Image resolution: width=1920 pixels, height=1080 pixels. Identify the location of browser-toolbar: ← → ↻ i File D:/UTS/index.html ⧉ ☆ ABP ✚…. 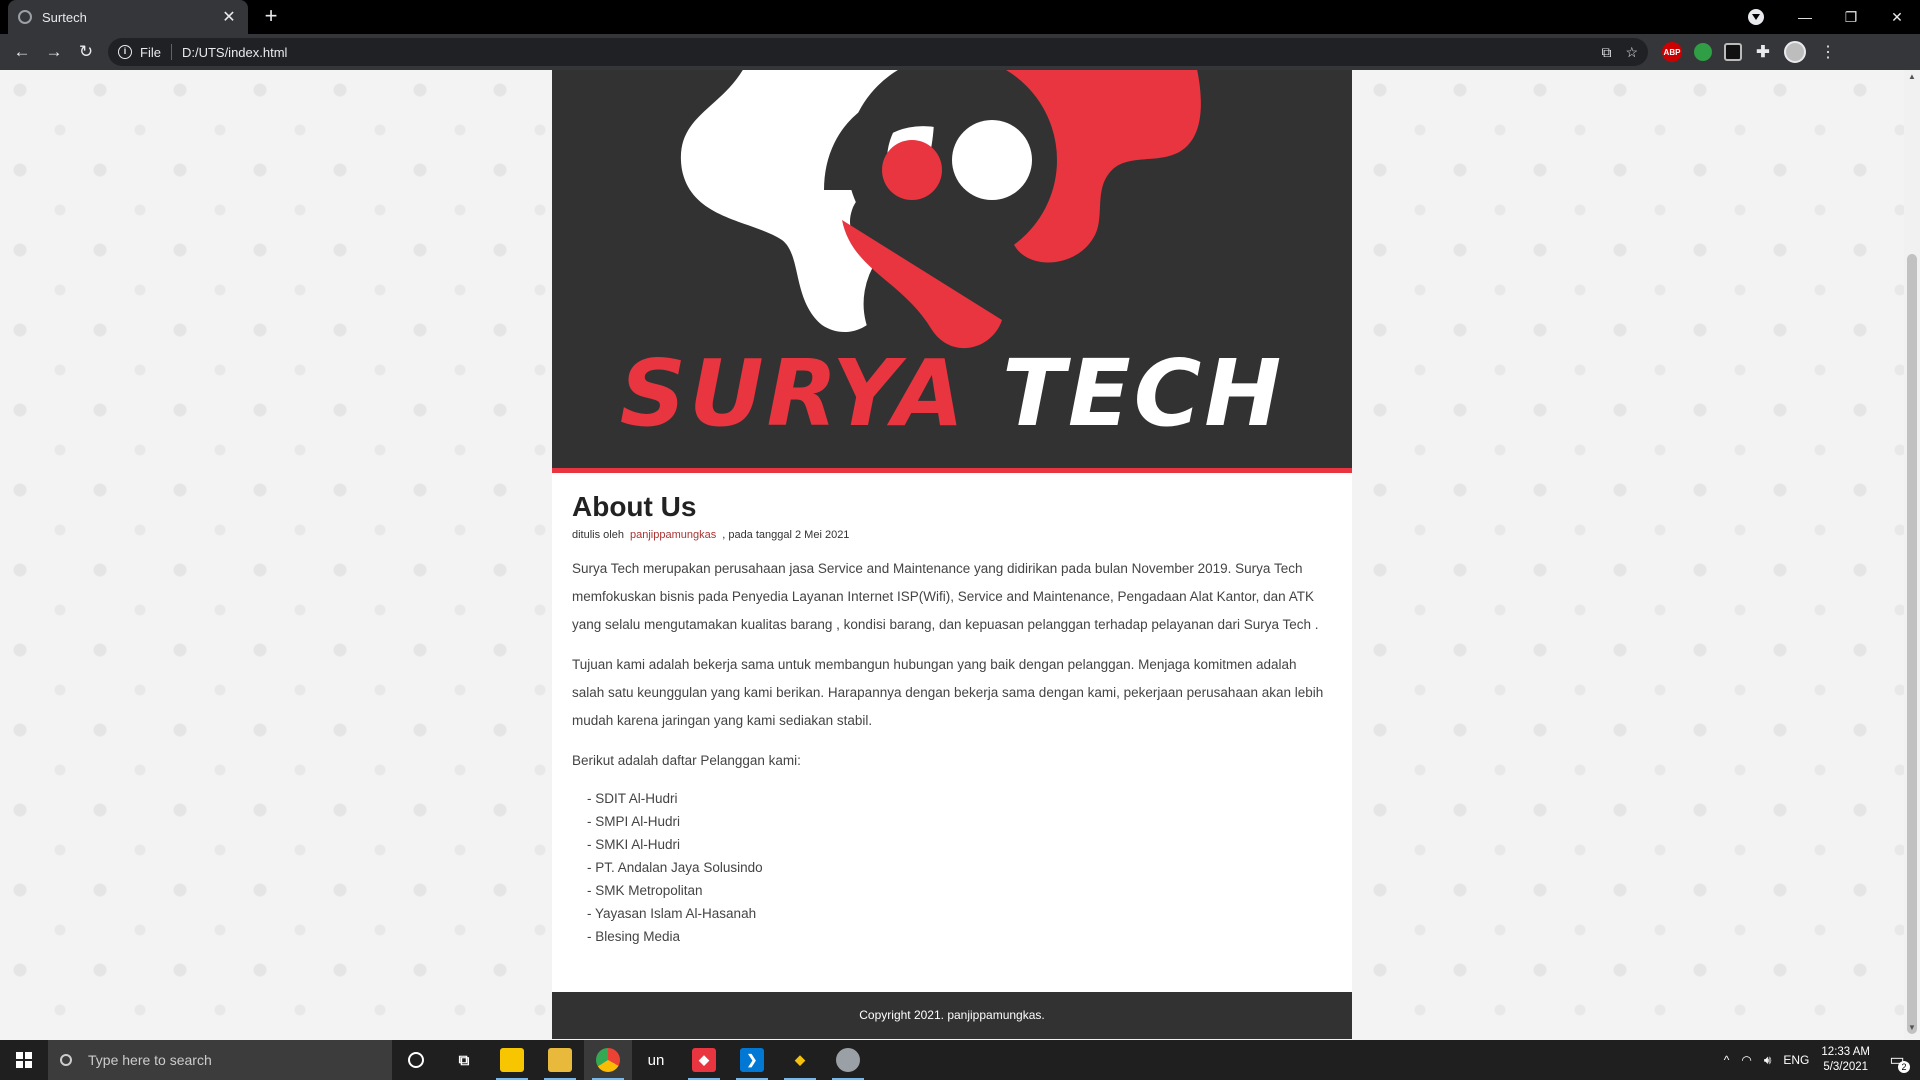
(960, 52).